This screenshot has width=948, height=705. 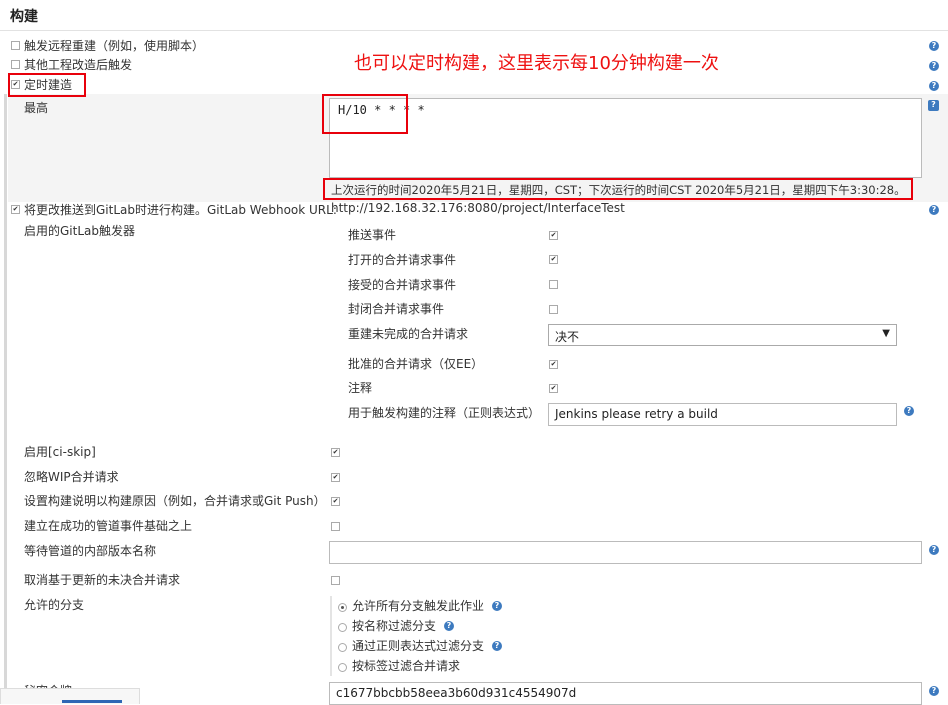 I want to click on branch-regex-label: 通过正则表达式过滤分支, so click(x=418, y=646).